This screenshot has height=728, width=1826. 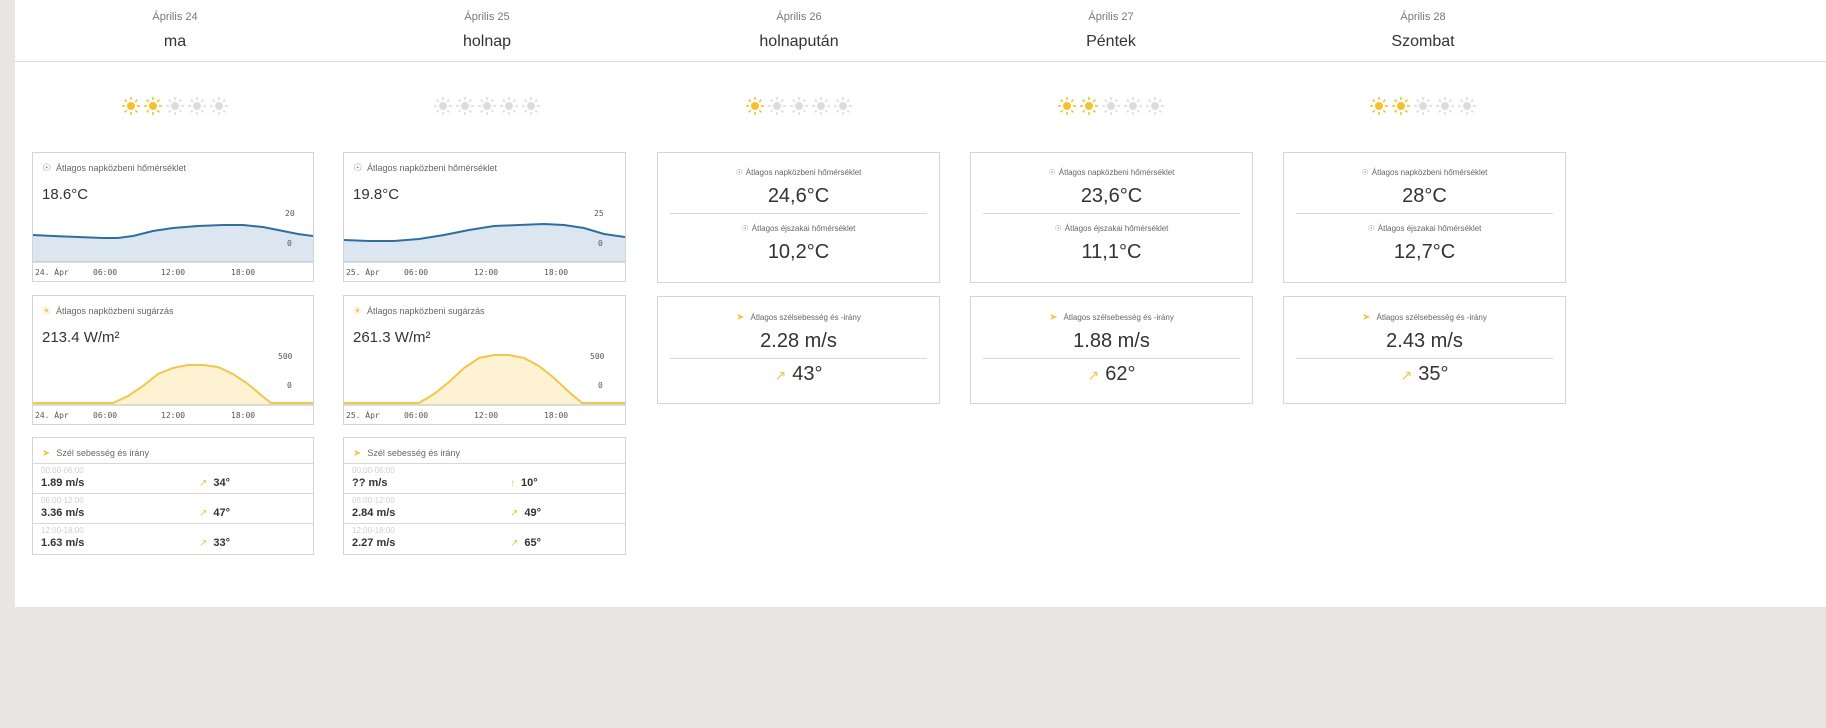 I want to click on radiation-label: ☀ Átlagos napközbeni sugárzás, so click(x=419, y=311).